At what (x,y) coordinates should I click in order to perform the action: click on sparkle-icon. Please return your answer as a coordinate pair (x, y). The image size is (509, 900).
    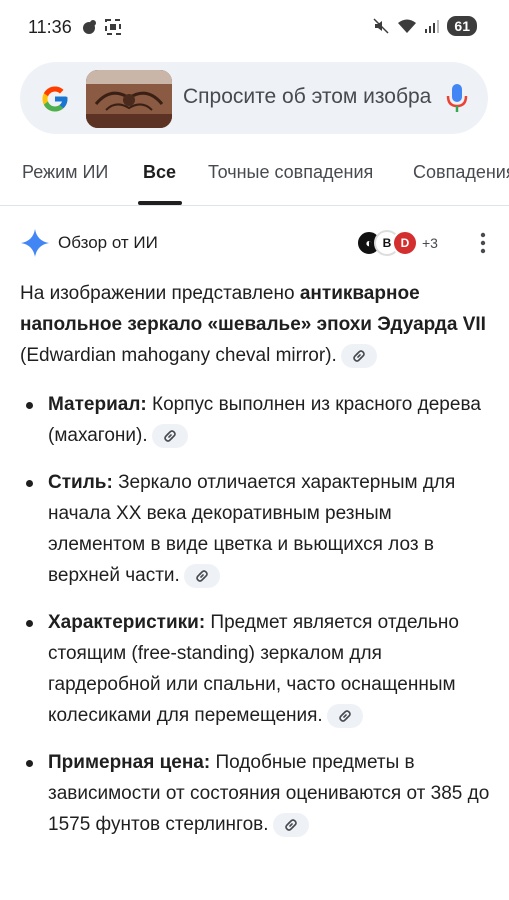
    Looking at the image, I should click on (35, 243).